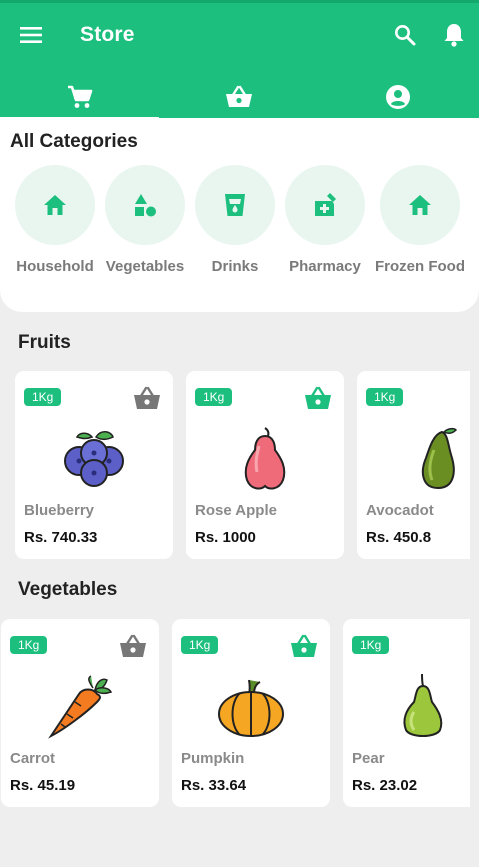 This screenshot has width=479, height=867. Describe the element at coordinates (385, 785) in the screenshot. I see `product-price: Rs. 23.02` at that location.